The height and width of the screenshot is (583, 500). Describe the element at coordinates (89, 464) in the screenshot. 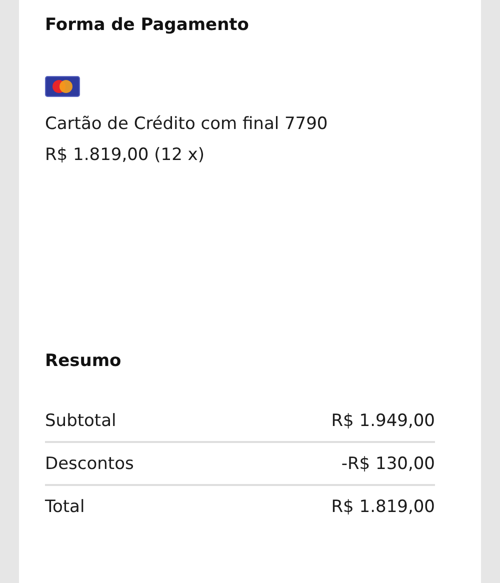

I see `summary-label: Descontos` at that location.